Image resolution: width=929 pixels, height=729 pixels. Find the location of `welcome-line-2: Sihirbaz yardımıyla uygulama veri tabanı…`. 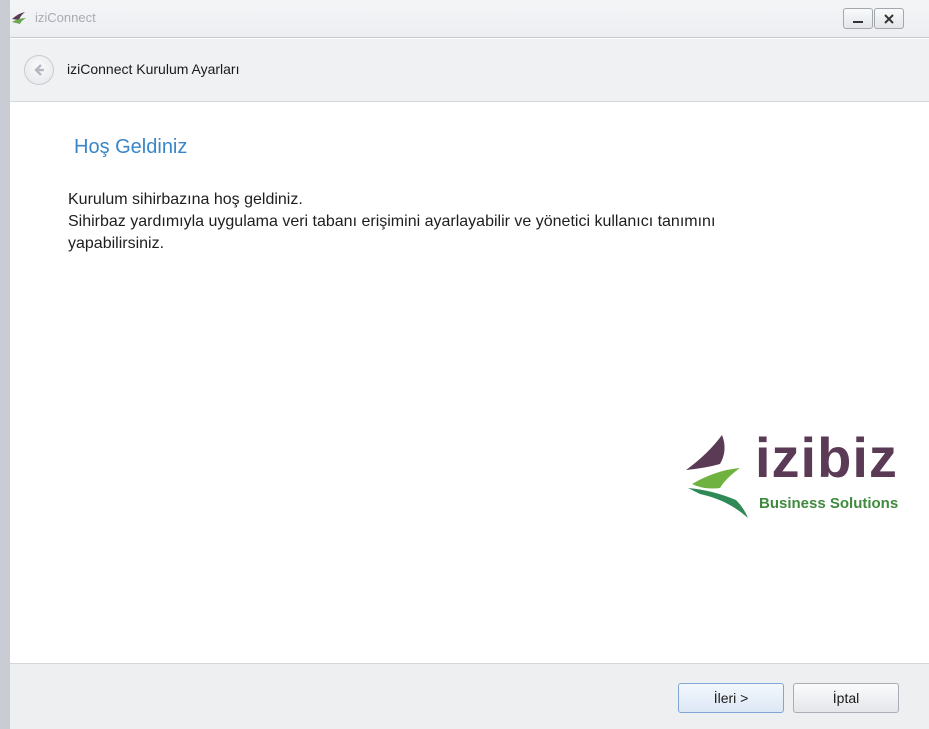

welcome-line-2: Sihirbaz yardımıyla uygulama veri tabanı… is located at coordinates (392, 221).